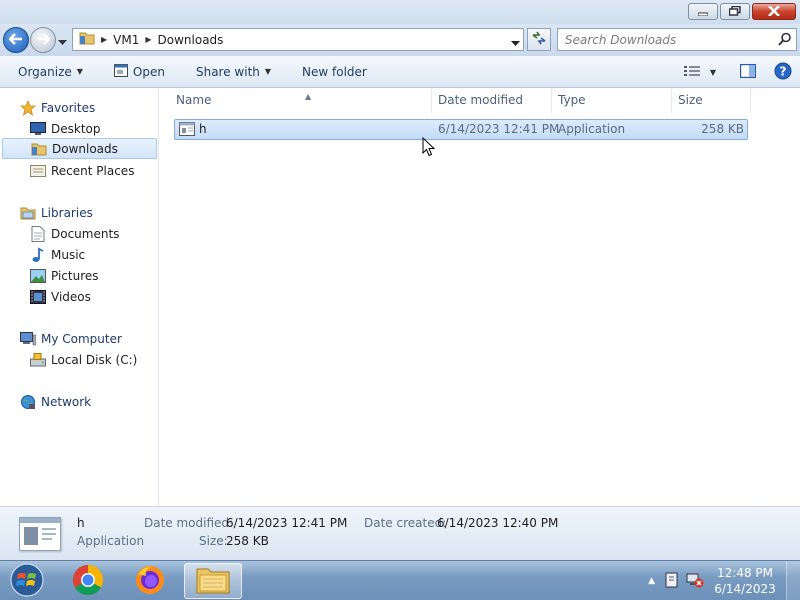  Describe the element at coordinates (120, 71) in the screenshot. I see `open-icon` at that location.